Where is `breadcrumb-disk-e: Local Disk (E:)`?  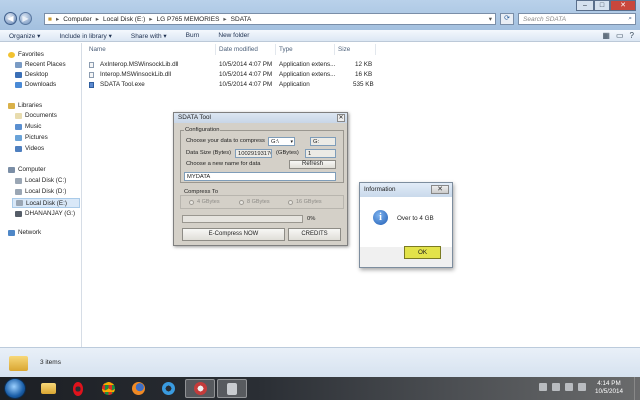 breadcrumb-disk-e: Local Disk (E:) is located at coordinates (124, 19).